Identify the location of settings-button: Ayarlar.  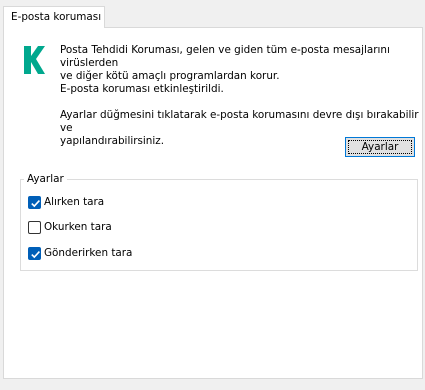
(380, 147).